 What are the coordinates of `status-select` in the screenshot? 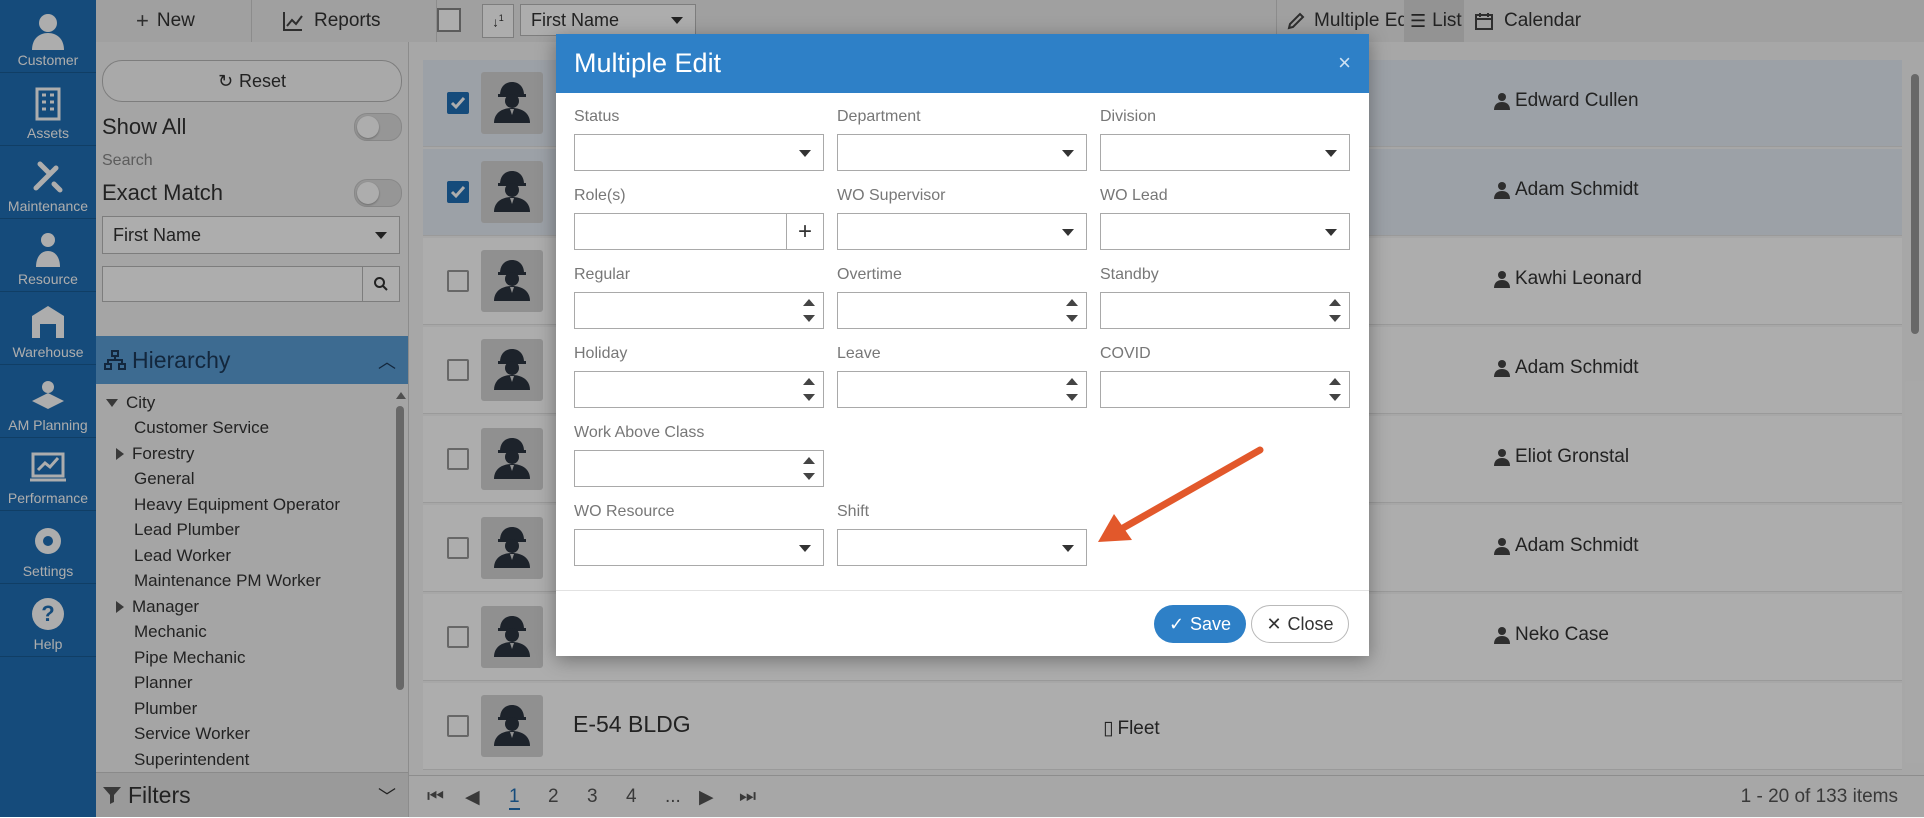 It's located at (699, 152).